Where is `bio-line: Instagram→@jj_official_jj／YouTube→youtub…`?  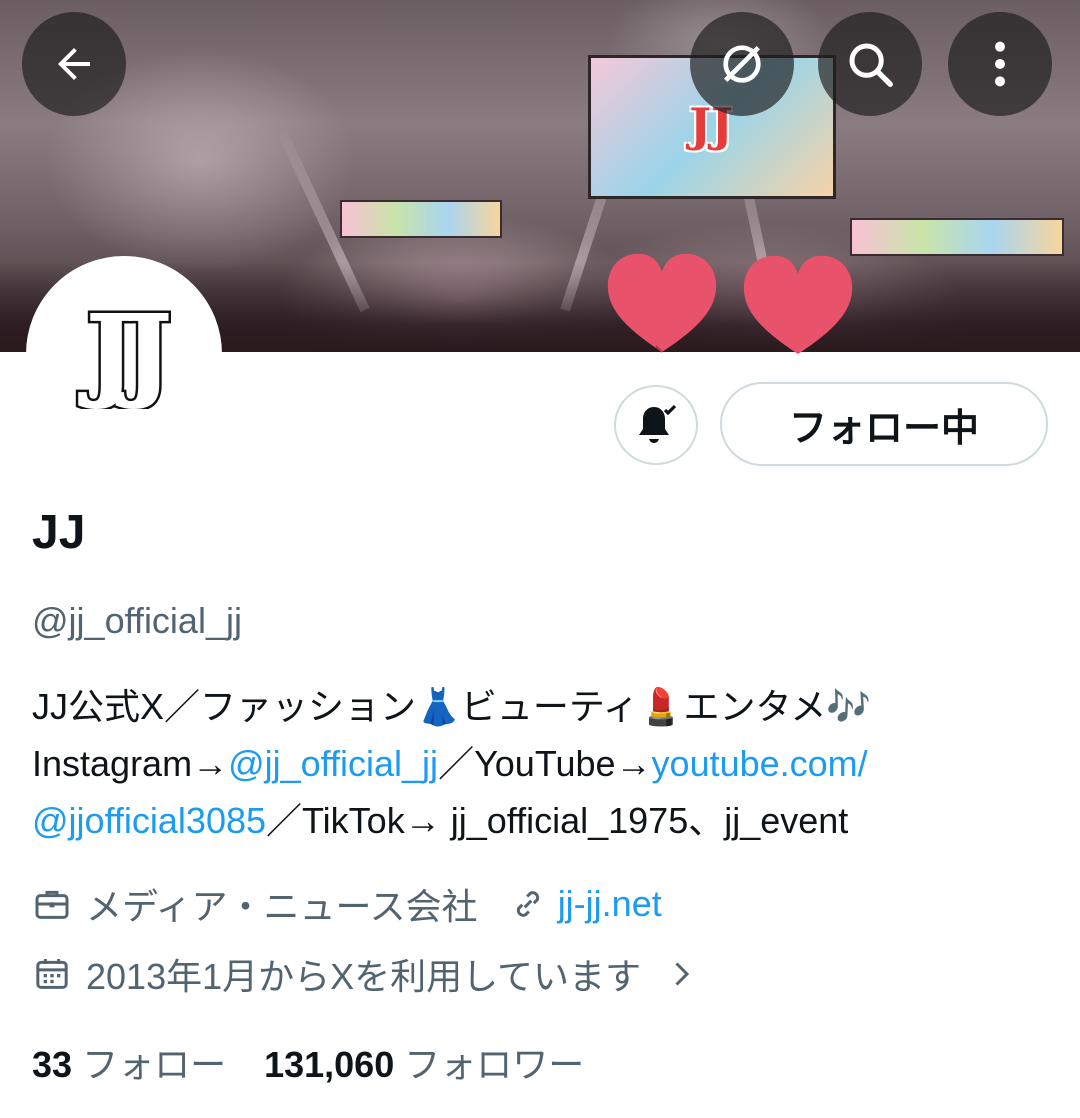 bio-line: Instagram→@jj_official_jj／YouTube→youtub… is located at coordinates (542, 763).